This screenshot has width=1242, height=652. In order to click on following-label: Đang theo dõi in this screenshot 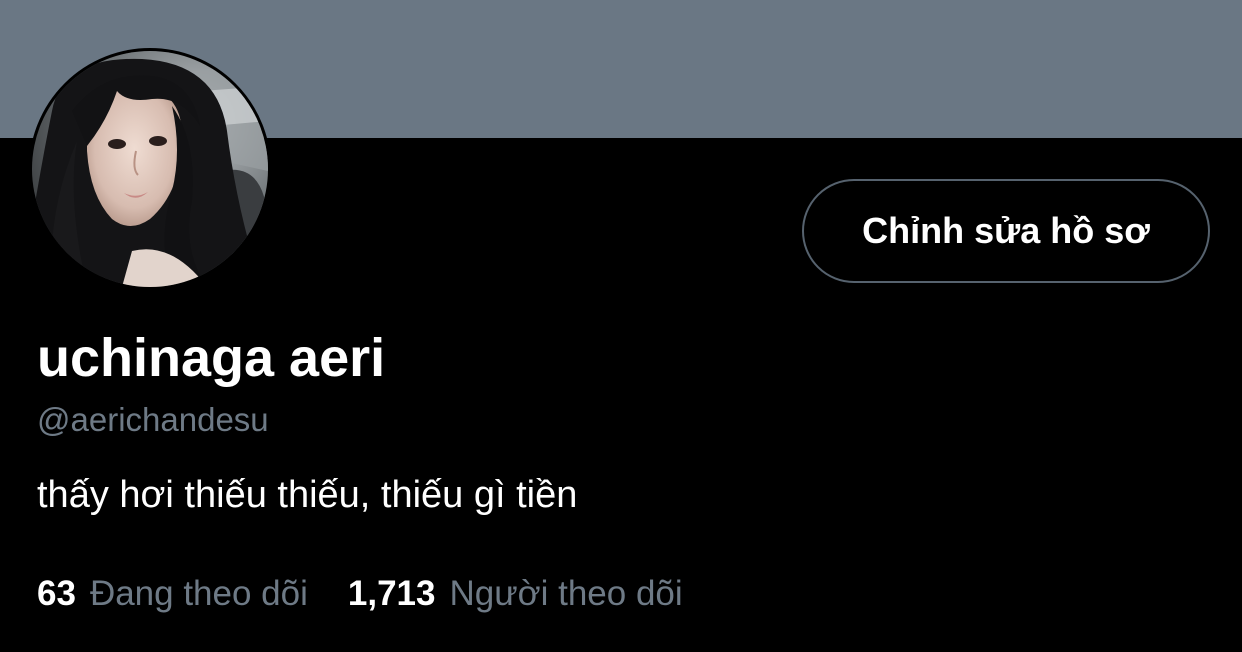, I will do `click(198, 593)`.